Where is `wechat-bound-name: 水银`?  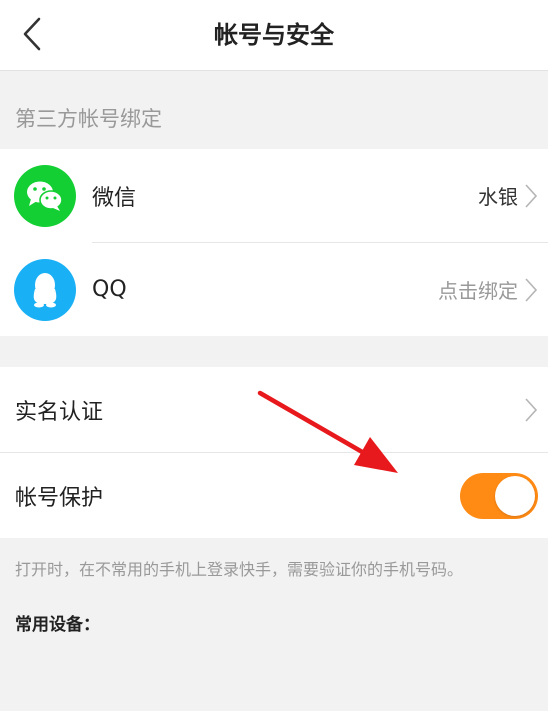 wechat-bound-name: 水银 is located at coordinates (498, 197).